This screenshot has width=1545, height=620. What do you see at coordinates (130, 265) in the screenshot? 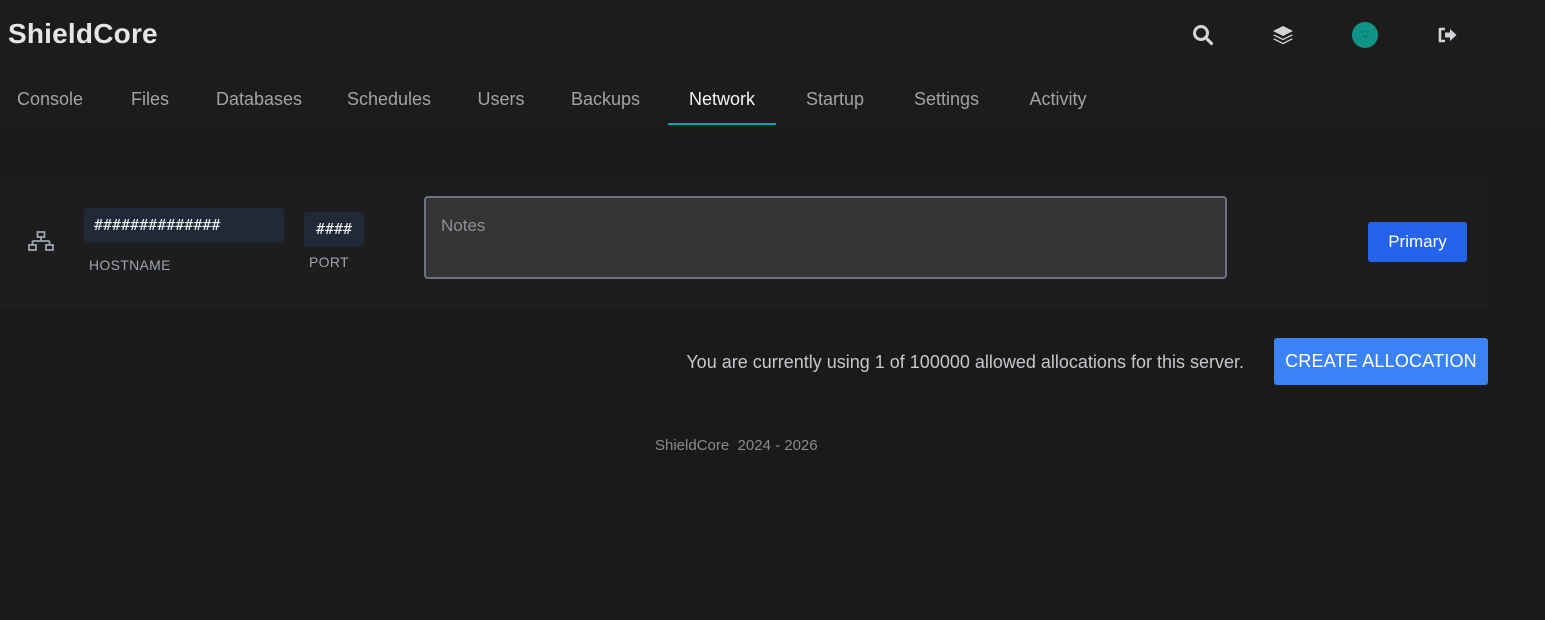
I see `hostname-label: HOSTNAME` at bounding box center [130, 265].